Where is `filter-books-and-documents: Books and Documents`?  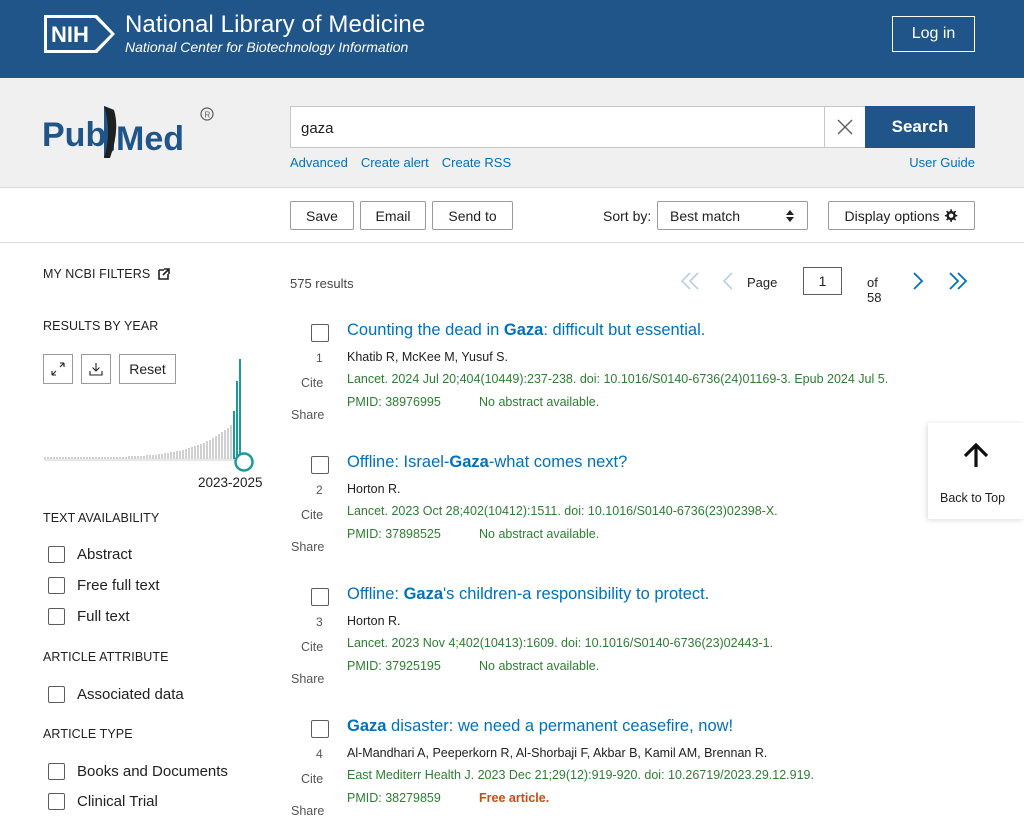 filter-books-and-documents: Books and Documents is located at coordinates (138, 771).